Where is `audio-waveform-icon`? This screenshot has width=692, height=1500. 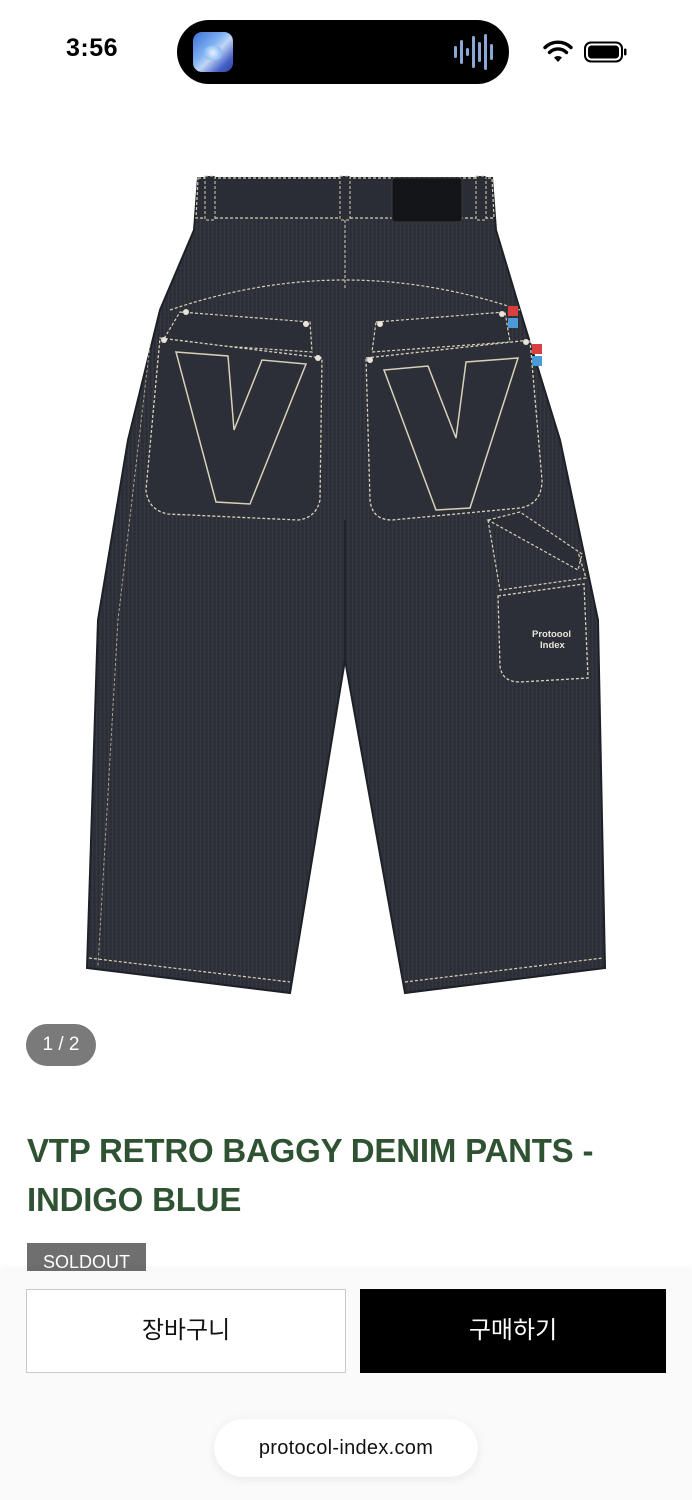 audio-waveform-icon is located at coordinates (473, 52).